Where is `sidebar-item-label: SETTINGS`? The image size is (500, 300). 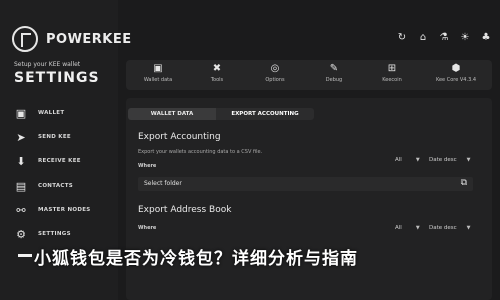
sidebar-item-label: SETTINGS is located at coordinates (54, 234).